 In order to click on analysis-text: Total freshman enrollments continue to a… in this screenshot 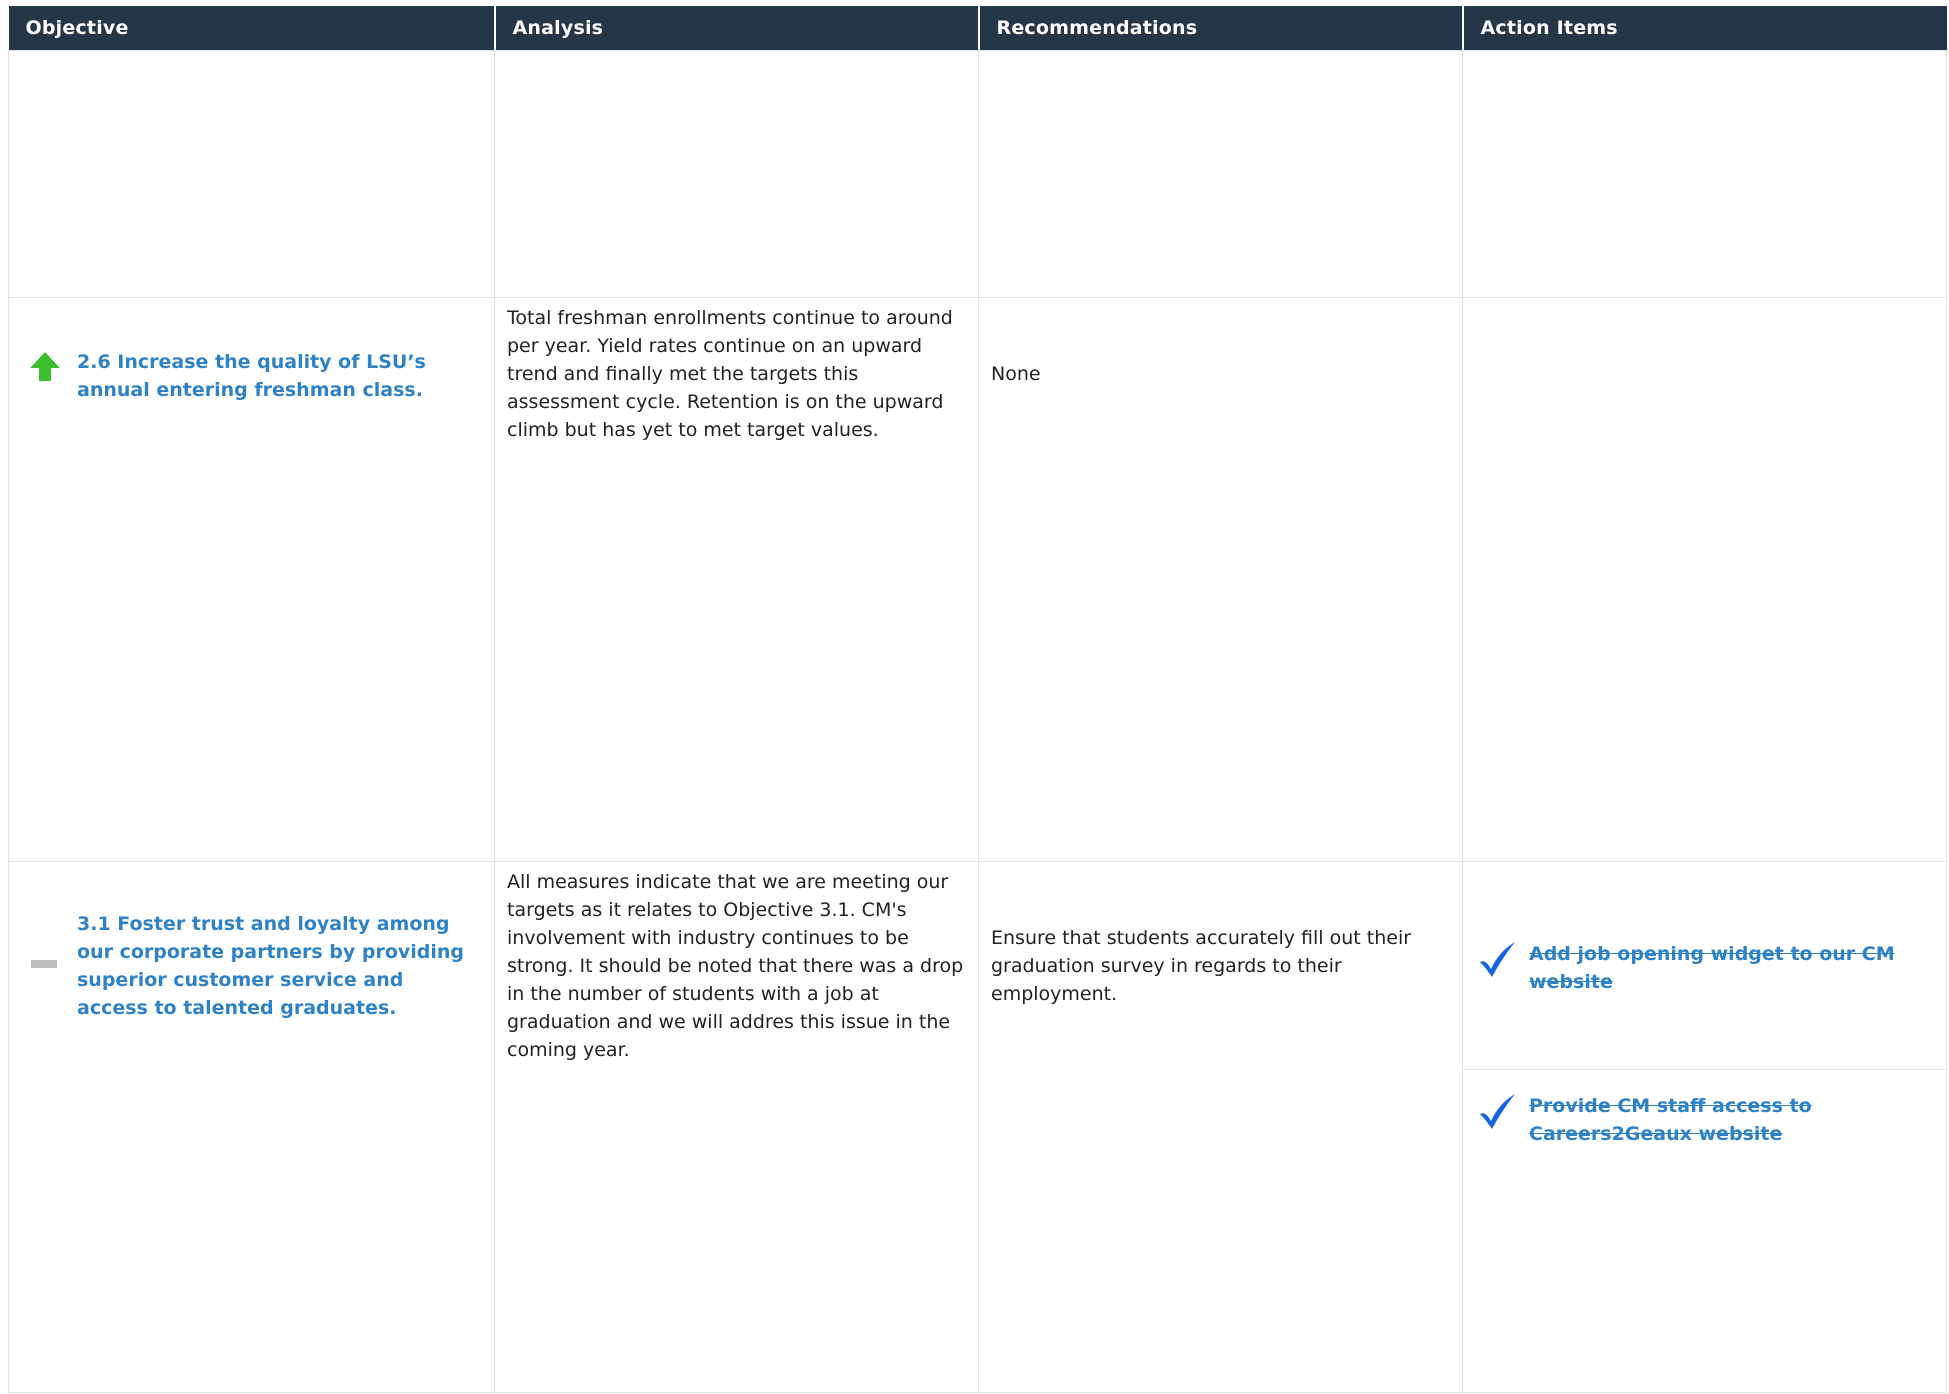, I will do `click(730, 374)`.